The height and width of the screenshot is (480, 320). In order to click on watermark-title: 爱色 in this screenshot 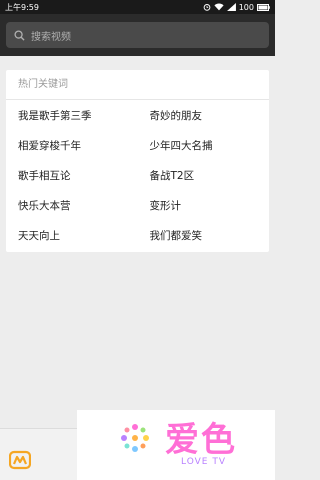, I will do `click(201, 440)`.